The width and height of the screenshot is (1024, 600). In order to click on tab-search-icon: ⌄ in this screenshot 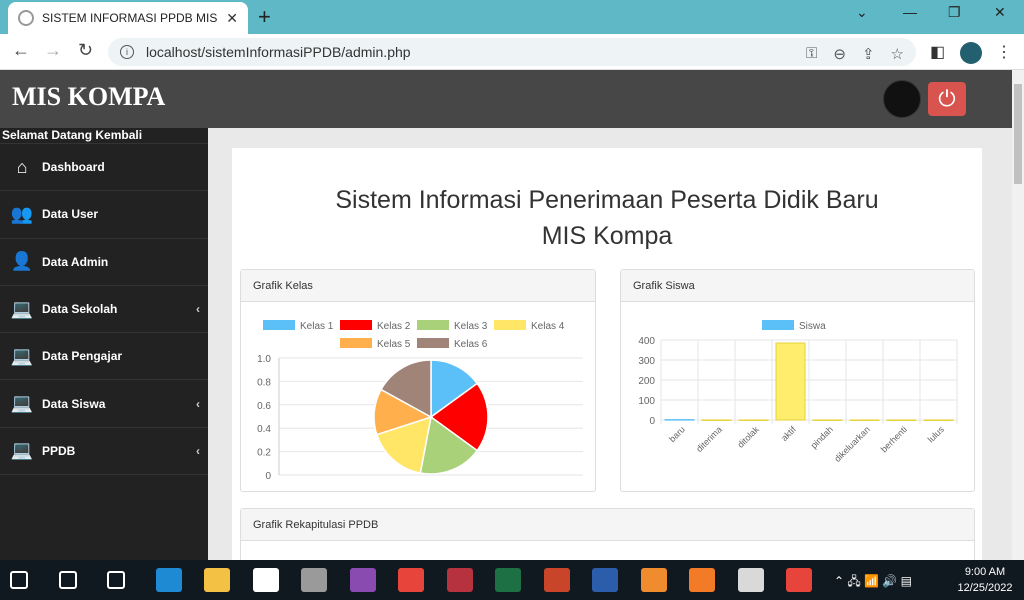, I will do `click(862, 12)`.